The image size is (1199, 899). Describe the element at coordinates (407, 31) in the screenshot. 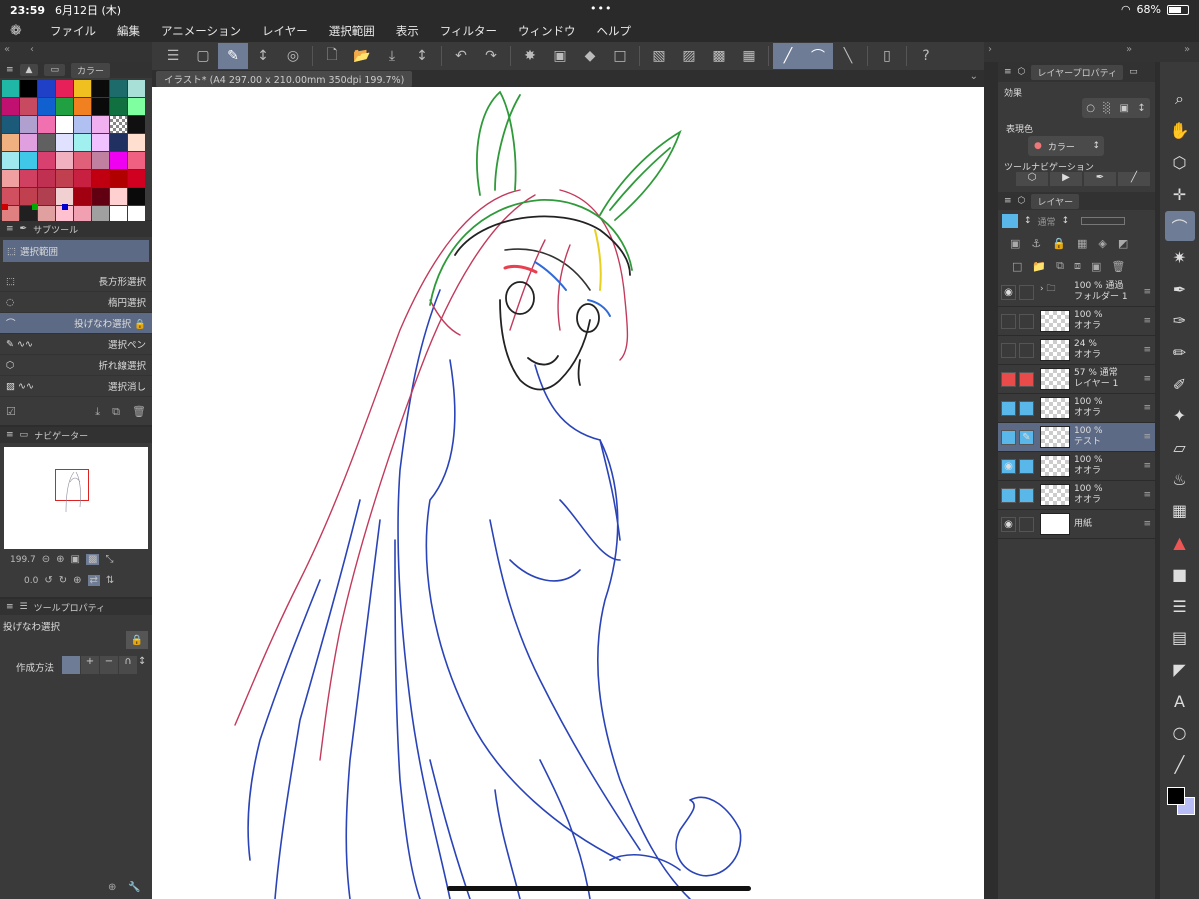

I see `menu-view: 表示` at that location.